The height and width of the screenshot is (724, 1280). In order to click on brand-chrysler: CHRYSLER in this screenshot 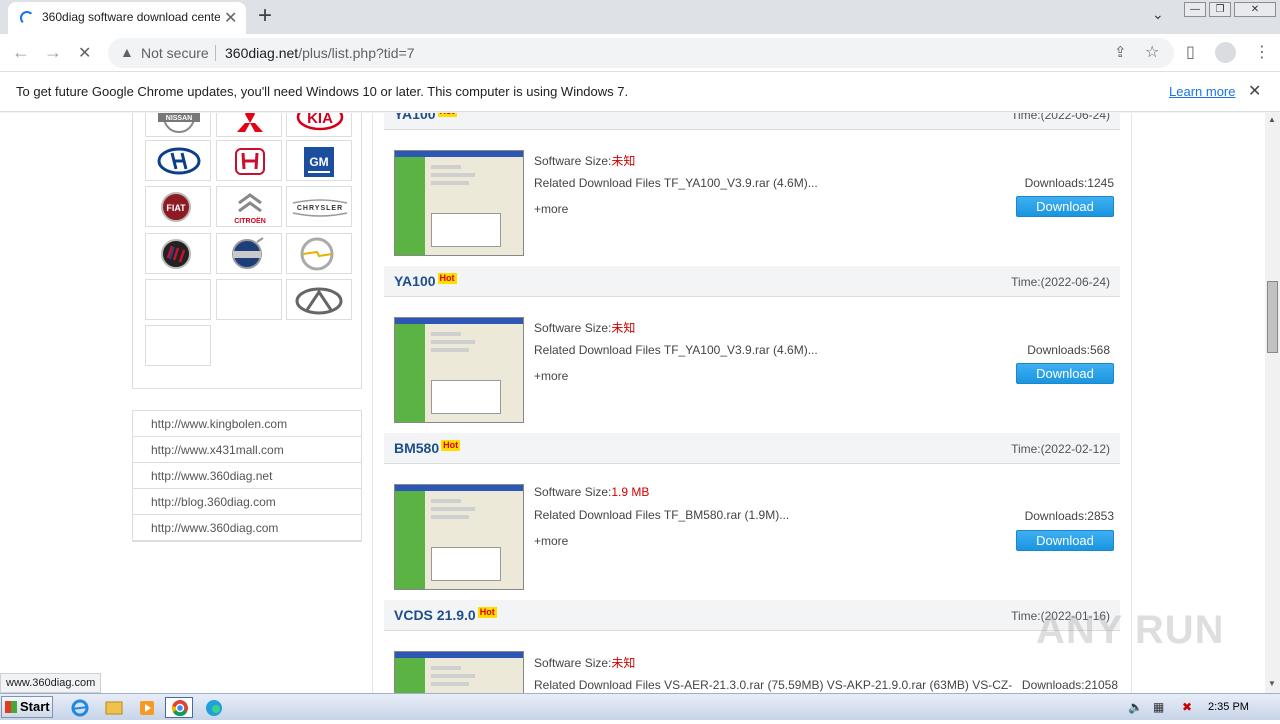, I will do `click(319, 206)`.